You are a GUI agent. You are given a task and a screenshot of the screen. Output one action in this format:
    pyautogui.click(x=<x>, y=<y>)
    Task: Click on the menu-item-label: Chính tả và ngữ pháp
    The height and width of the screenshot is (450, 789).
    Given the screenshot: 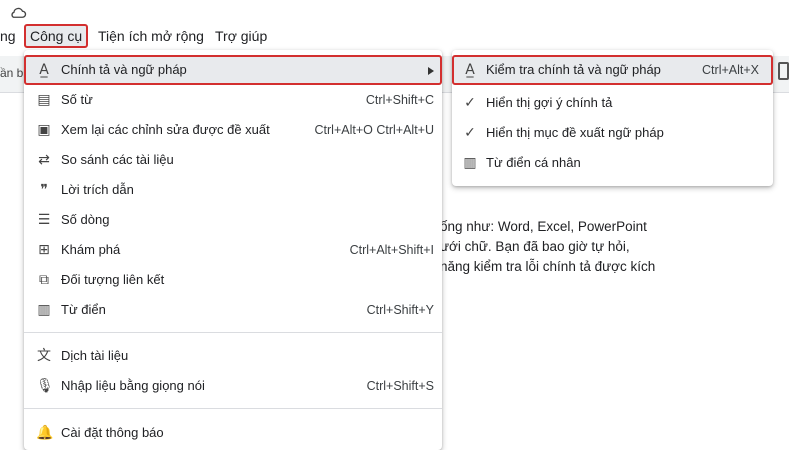 What is the action you would take?
    pyautogui.click(x=124, y=69)
    